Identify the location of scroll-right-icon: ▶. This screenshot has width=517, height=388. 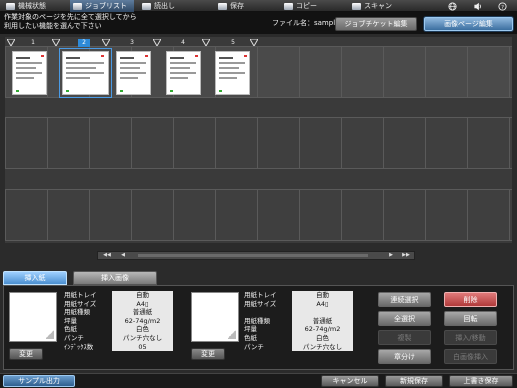
(391, 255).